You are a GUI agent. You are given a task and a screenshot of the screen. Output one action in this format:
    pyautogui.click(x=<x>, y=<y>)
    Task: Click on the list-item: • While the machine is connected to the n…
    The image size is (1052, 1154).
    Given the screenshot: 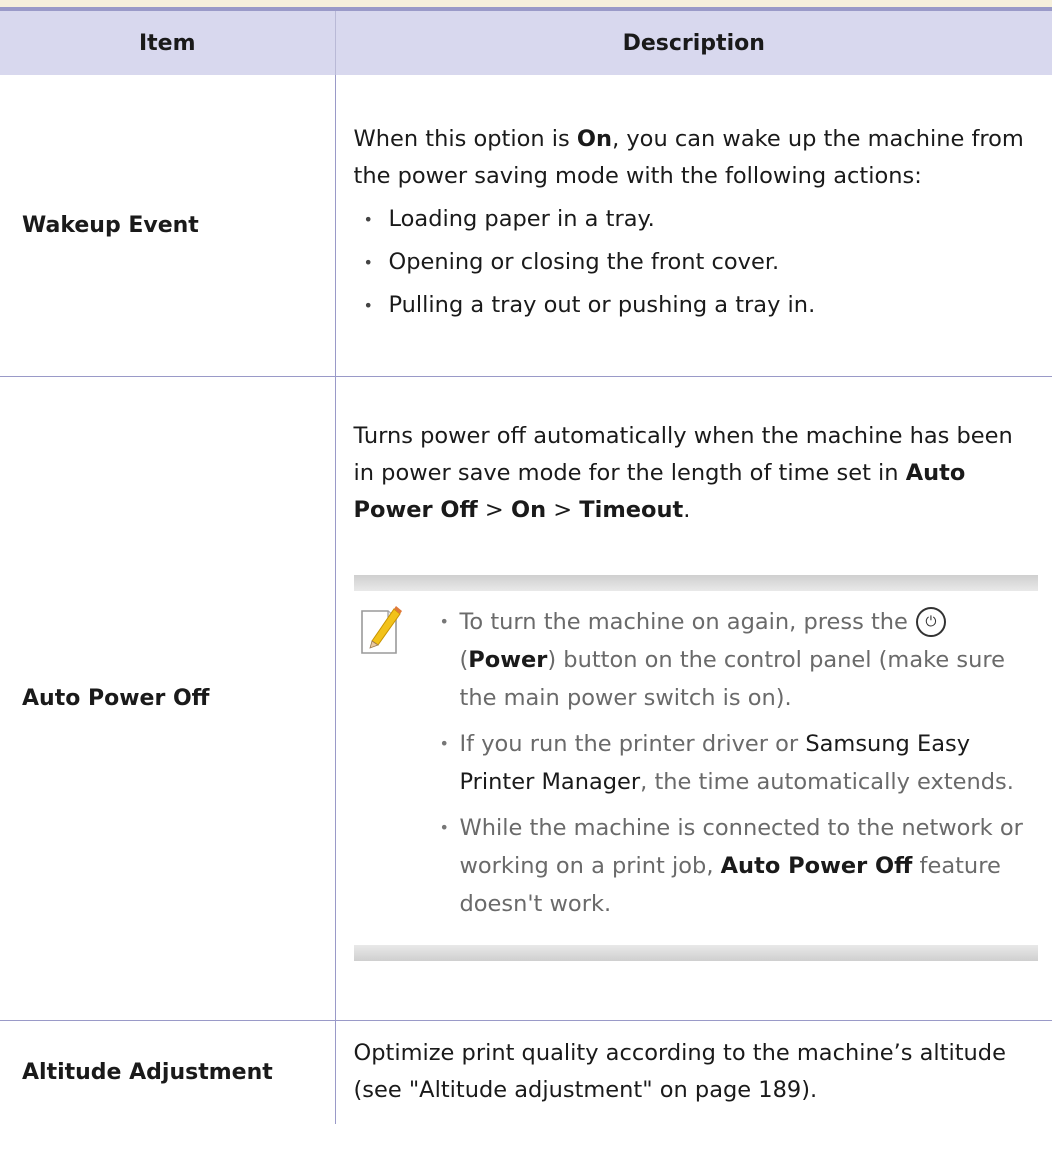 What is the action you would take?
    pyautogui.click(x=731, y=865)
    